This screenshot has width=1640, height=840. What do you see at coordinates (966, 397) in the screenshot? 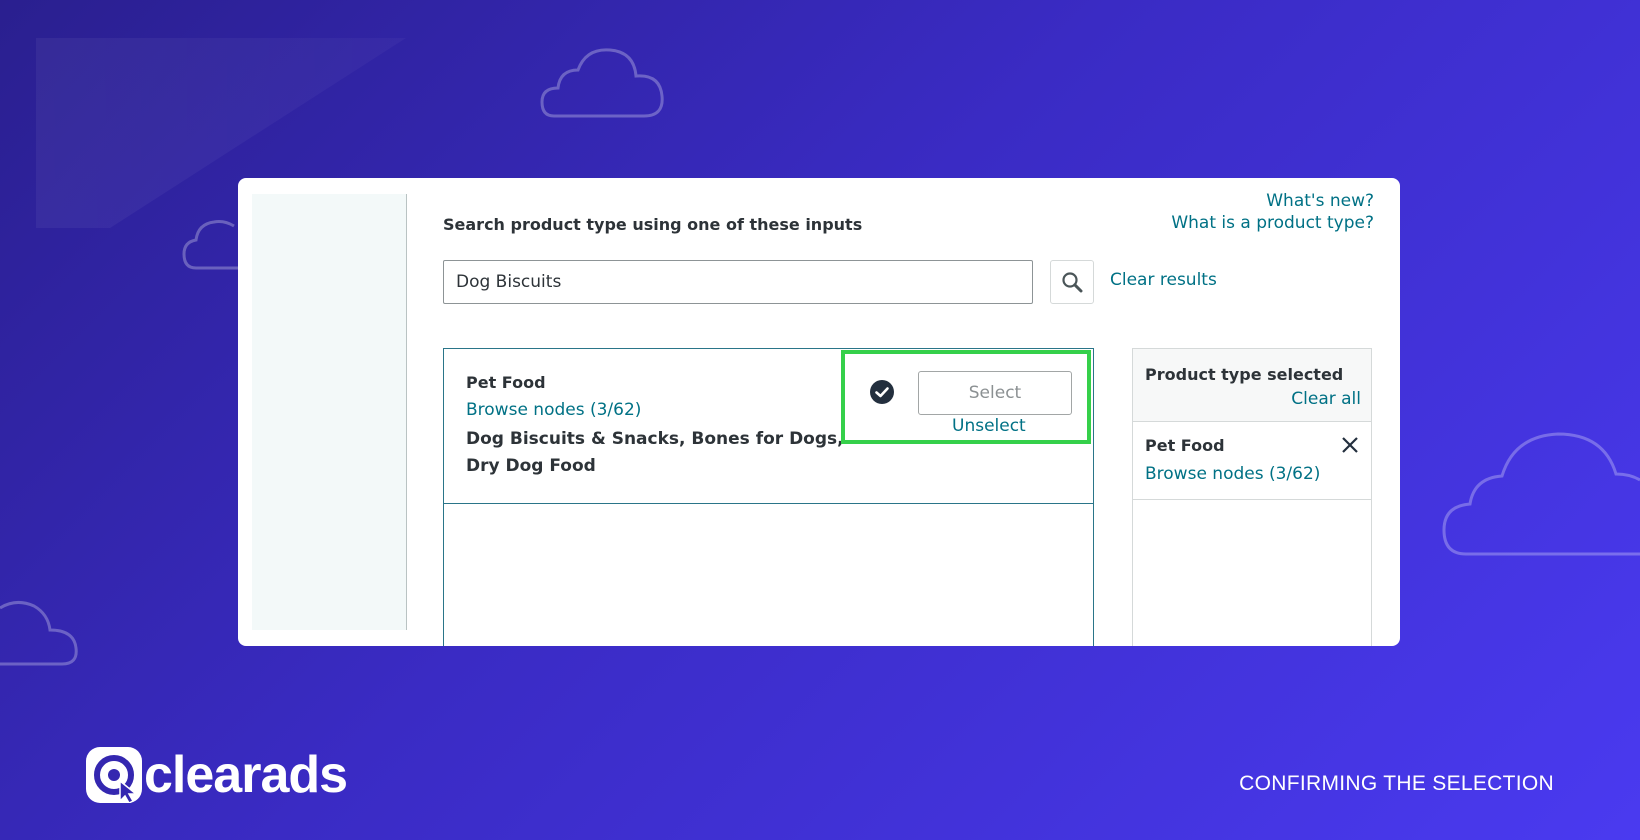
I see `selection-highlight-box` at bounding box center [966, 397].